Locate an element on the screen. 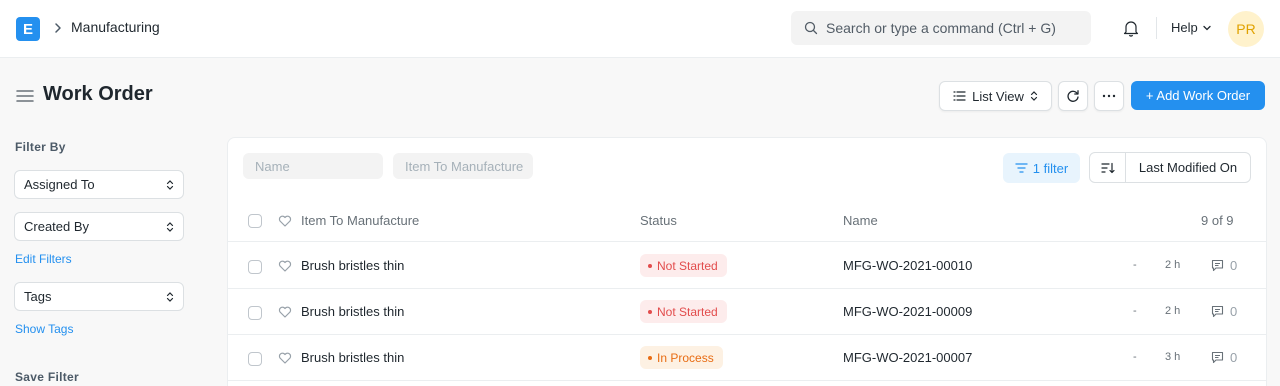 Image resolution: width=1280 pixels, height=386 pixels. more-actions-button is located at coordinates (1109, 96).